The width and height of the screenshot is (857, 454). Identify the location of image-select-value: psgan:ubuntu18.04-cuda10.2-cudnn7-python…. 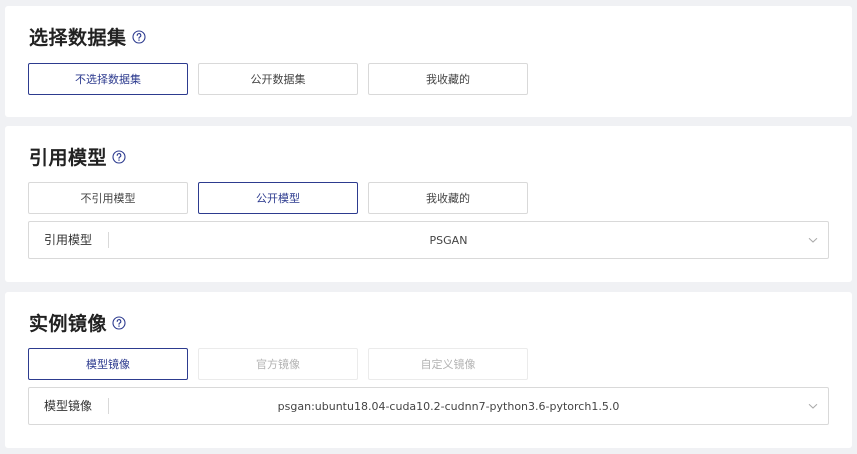
(448, 406).